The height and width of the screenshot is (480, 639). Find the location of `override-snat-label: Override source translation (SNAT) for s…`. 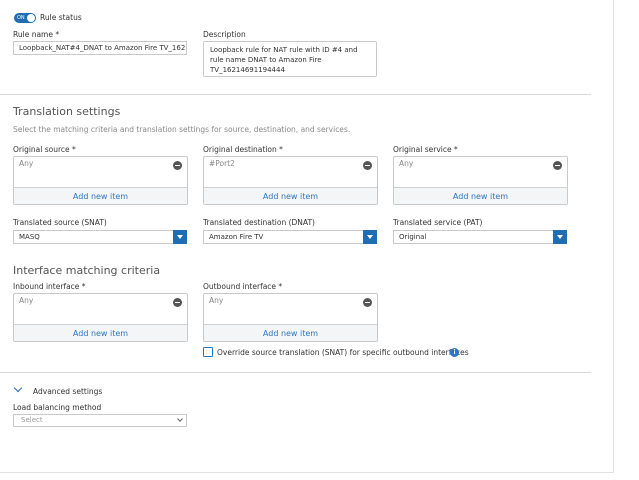

override-snat-label: Override source translation (SNAT) for s… is located at coordinates (343, 352).